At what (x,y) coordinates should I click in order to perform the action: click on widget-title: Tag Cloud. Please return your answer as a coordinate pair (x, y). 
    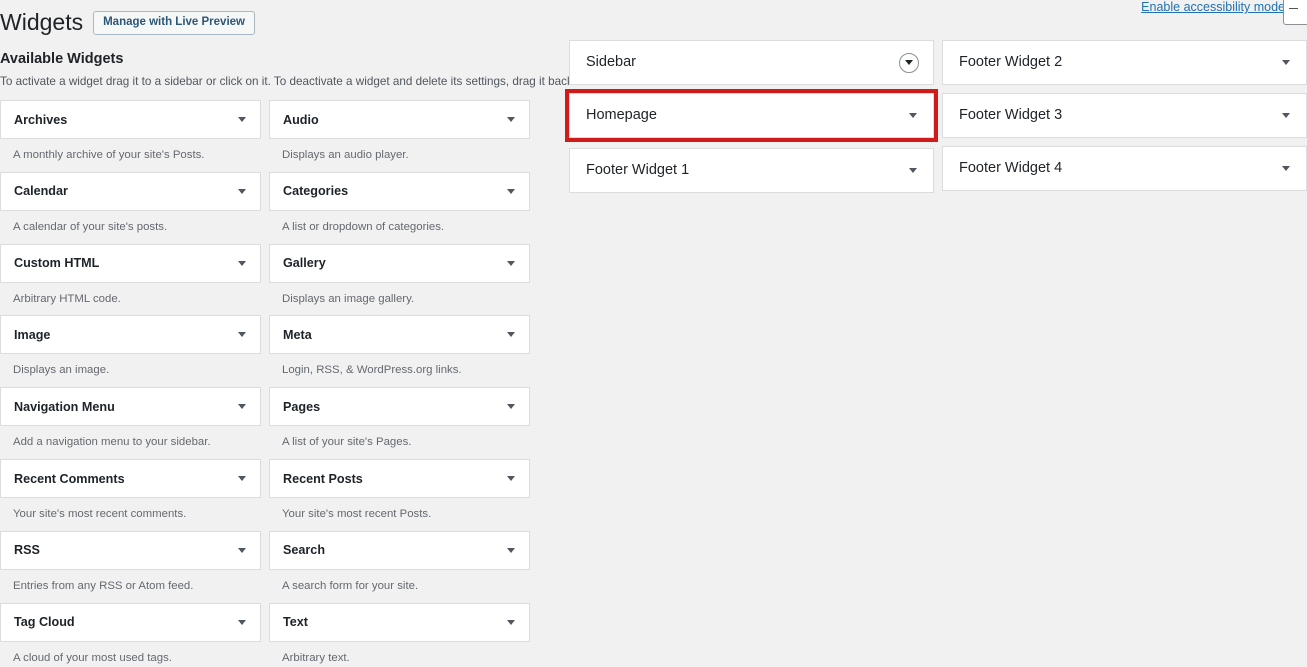
    Looking at the image, I should click on (44, 622).